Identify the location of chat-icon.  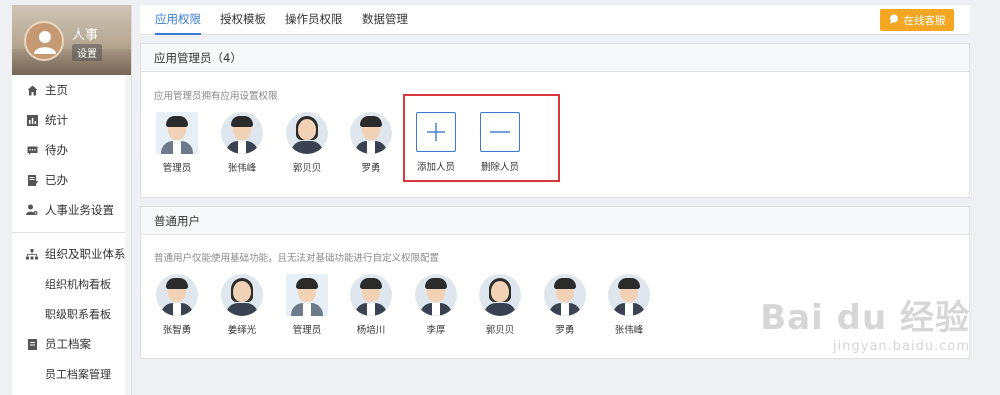
(32, 150).